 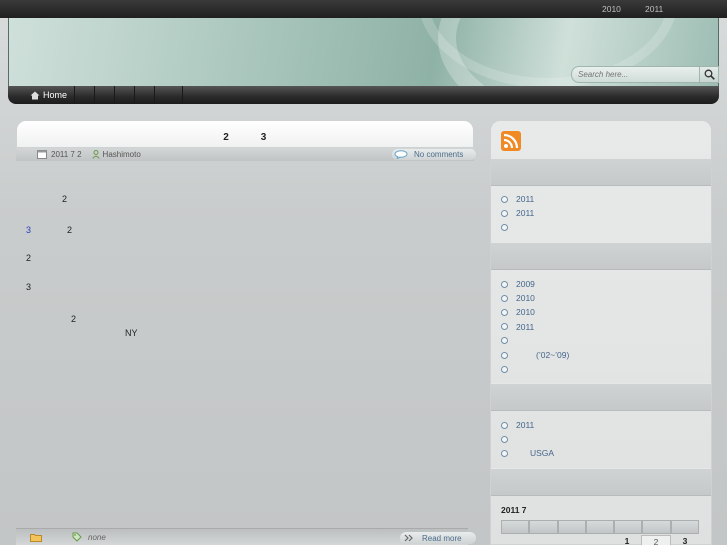 I want to click on post-author-name: Hashimoto, so click(x=122, y=154).